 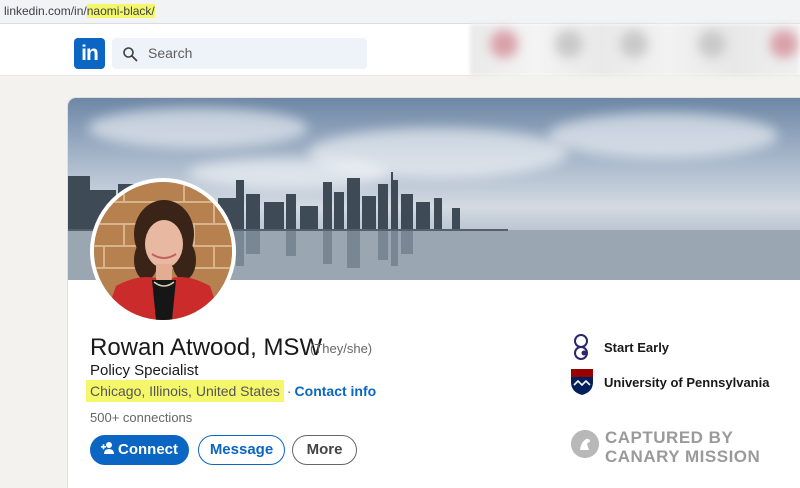 What do you see at coordinates (130, 54) in the screenshot?
I see `search-icon` at bounding box center [130, 54].